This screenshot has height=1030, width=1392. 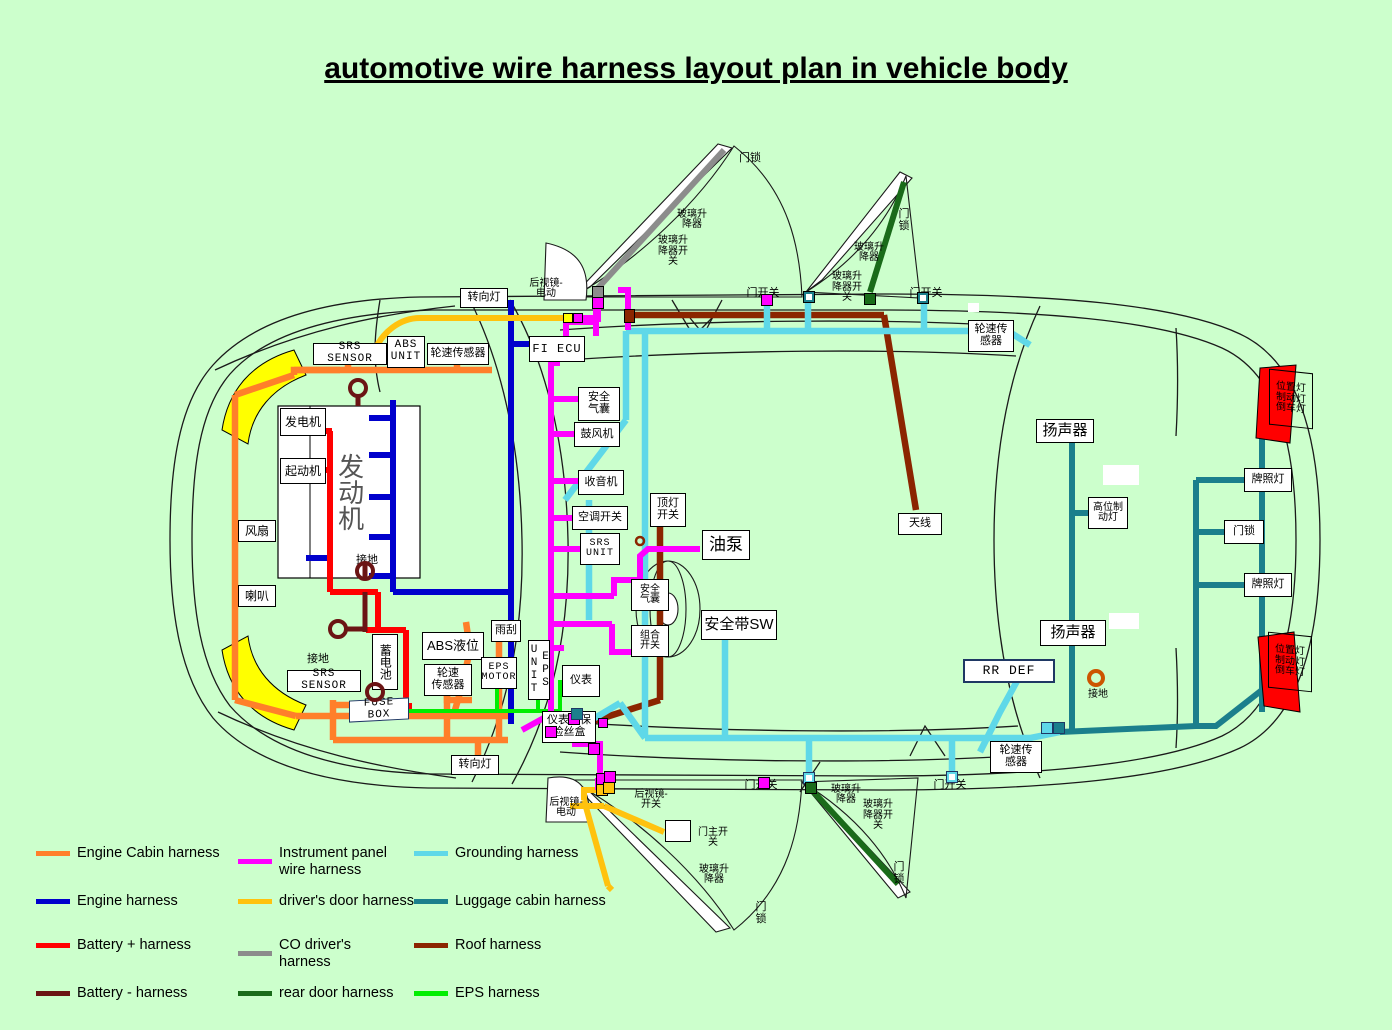 I want to click on component-label-text: 转向灯, so click(x=484, y=297).